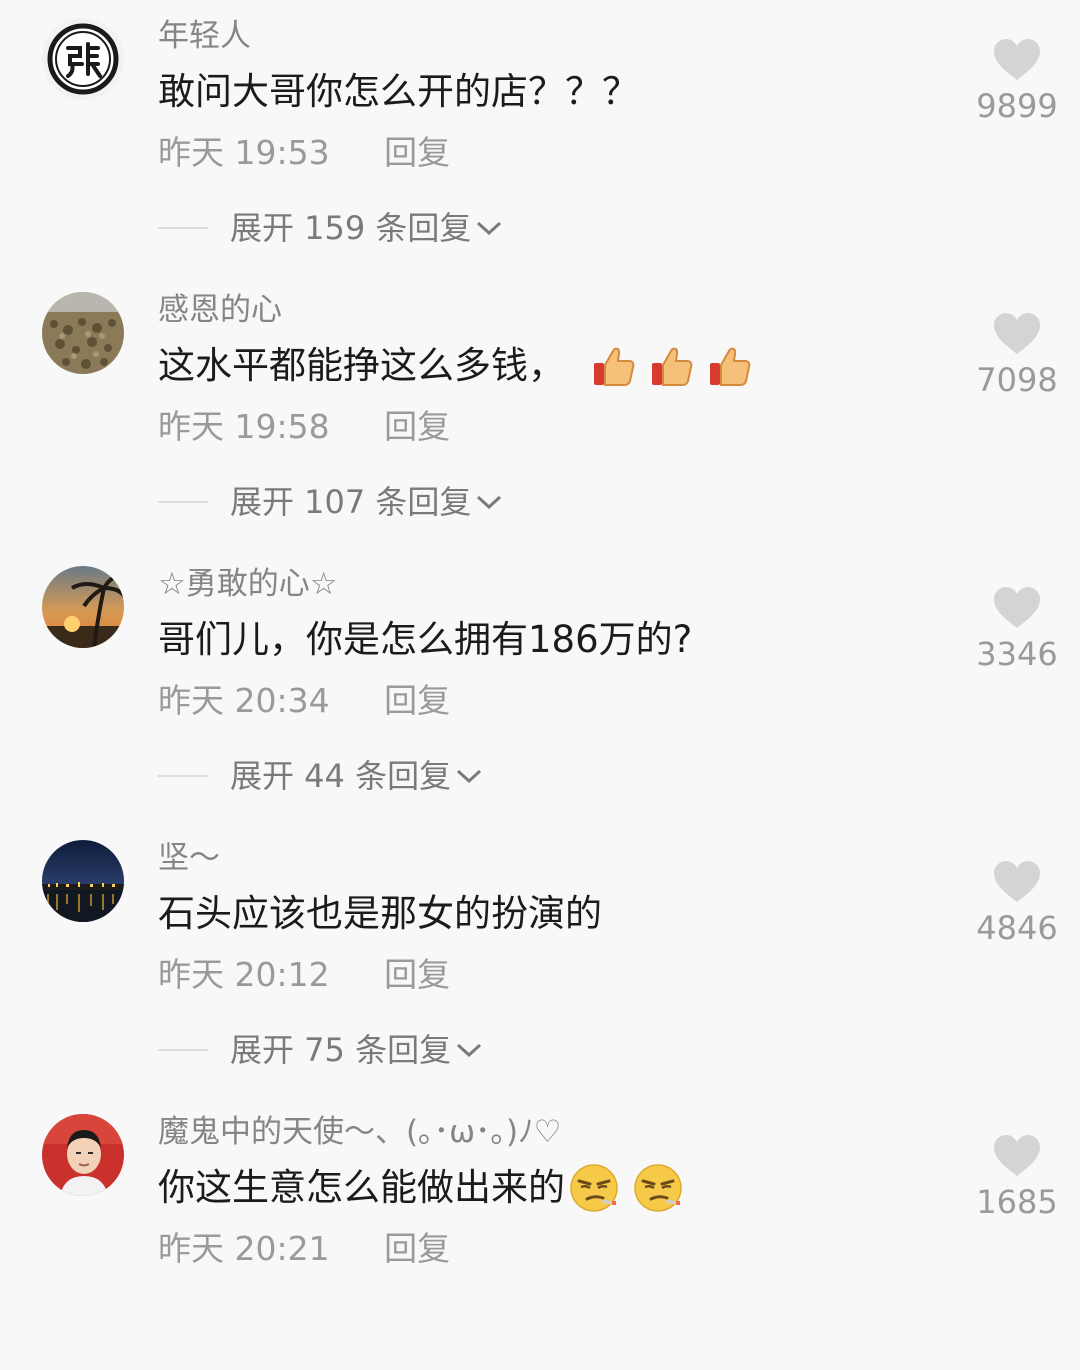 This screenshot has height=1370, width=1080. I want to click on like-count: 1685, so click(1017, 1202).